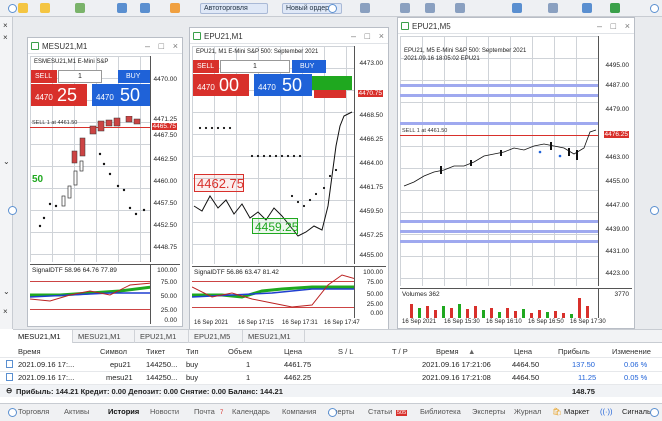 The height and width of the screenshot is (421, 662). What do you see at coordinates (274, 292) in the screenshot?
I see `indicator-subwindow: SignalDTF 56.86 63.47 81.42` at bounding box center [274, 292].